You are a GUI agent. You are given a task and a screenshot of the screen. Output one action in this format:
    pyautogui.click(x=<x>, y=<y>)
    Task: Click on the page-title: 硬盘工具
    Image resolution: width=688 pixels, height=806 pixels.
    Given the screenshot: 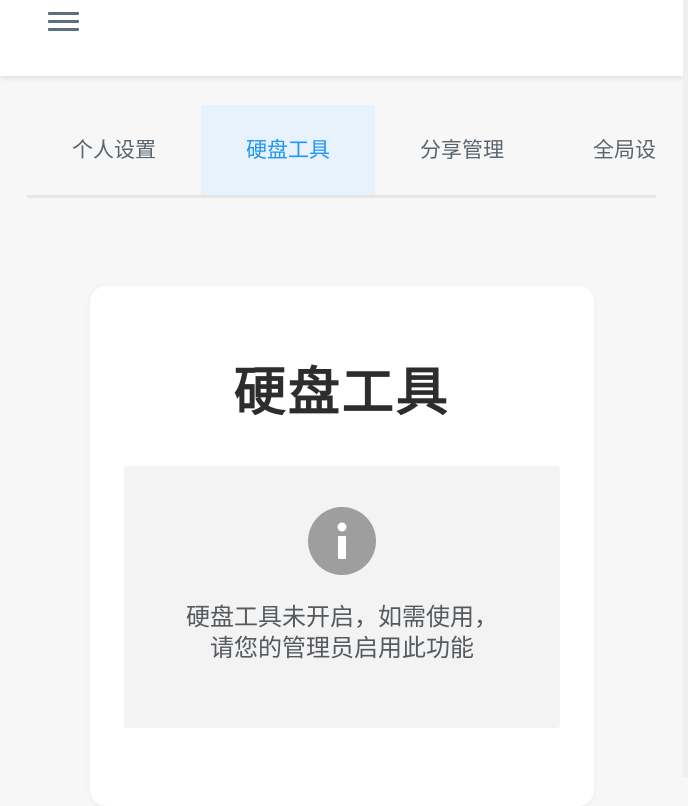 What is the action you would take?
    pyautogui.click(x=341, y=393)
    